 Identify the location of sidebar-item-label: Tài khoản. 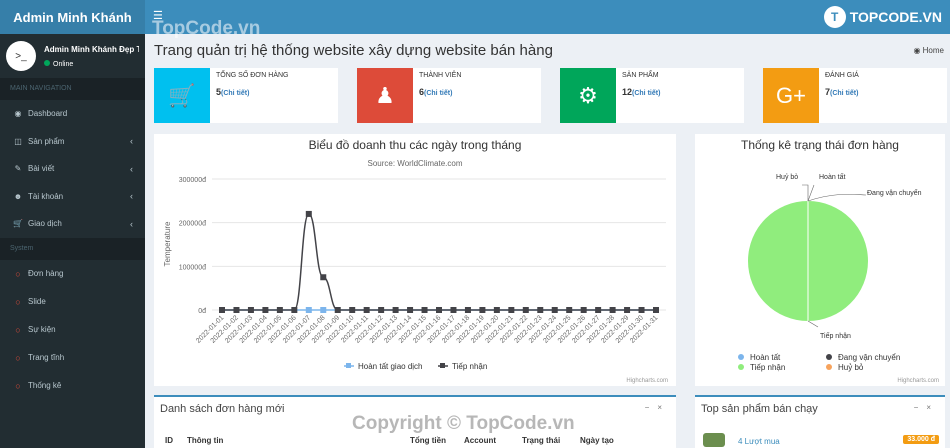
(46, 196).